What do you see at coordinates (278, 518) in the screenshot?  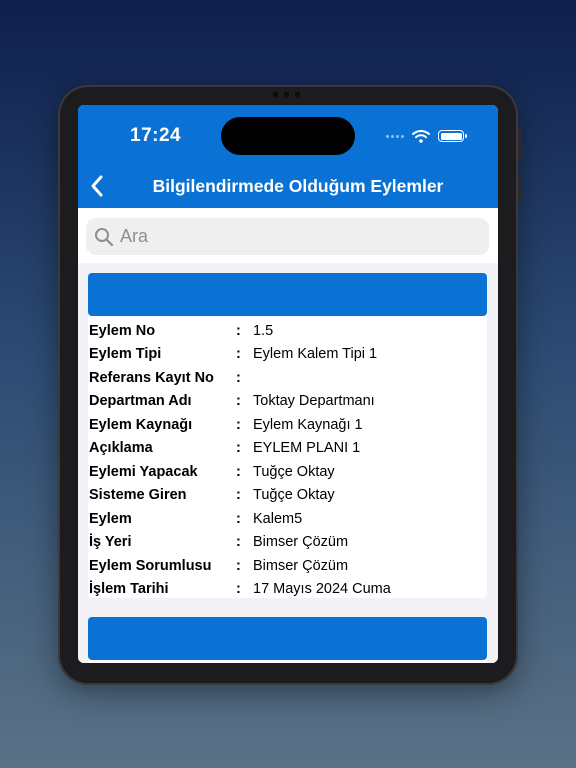 I see `field-value: Kalem5` at bounding box center [278, 518].